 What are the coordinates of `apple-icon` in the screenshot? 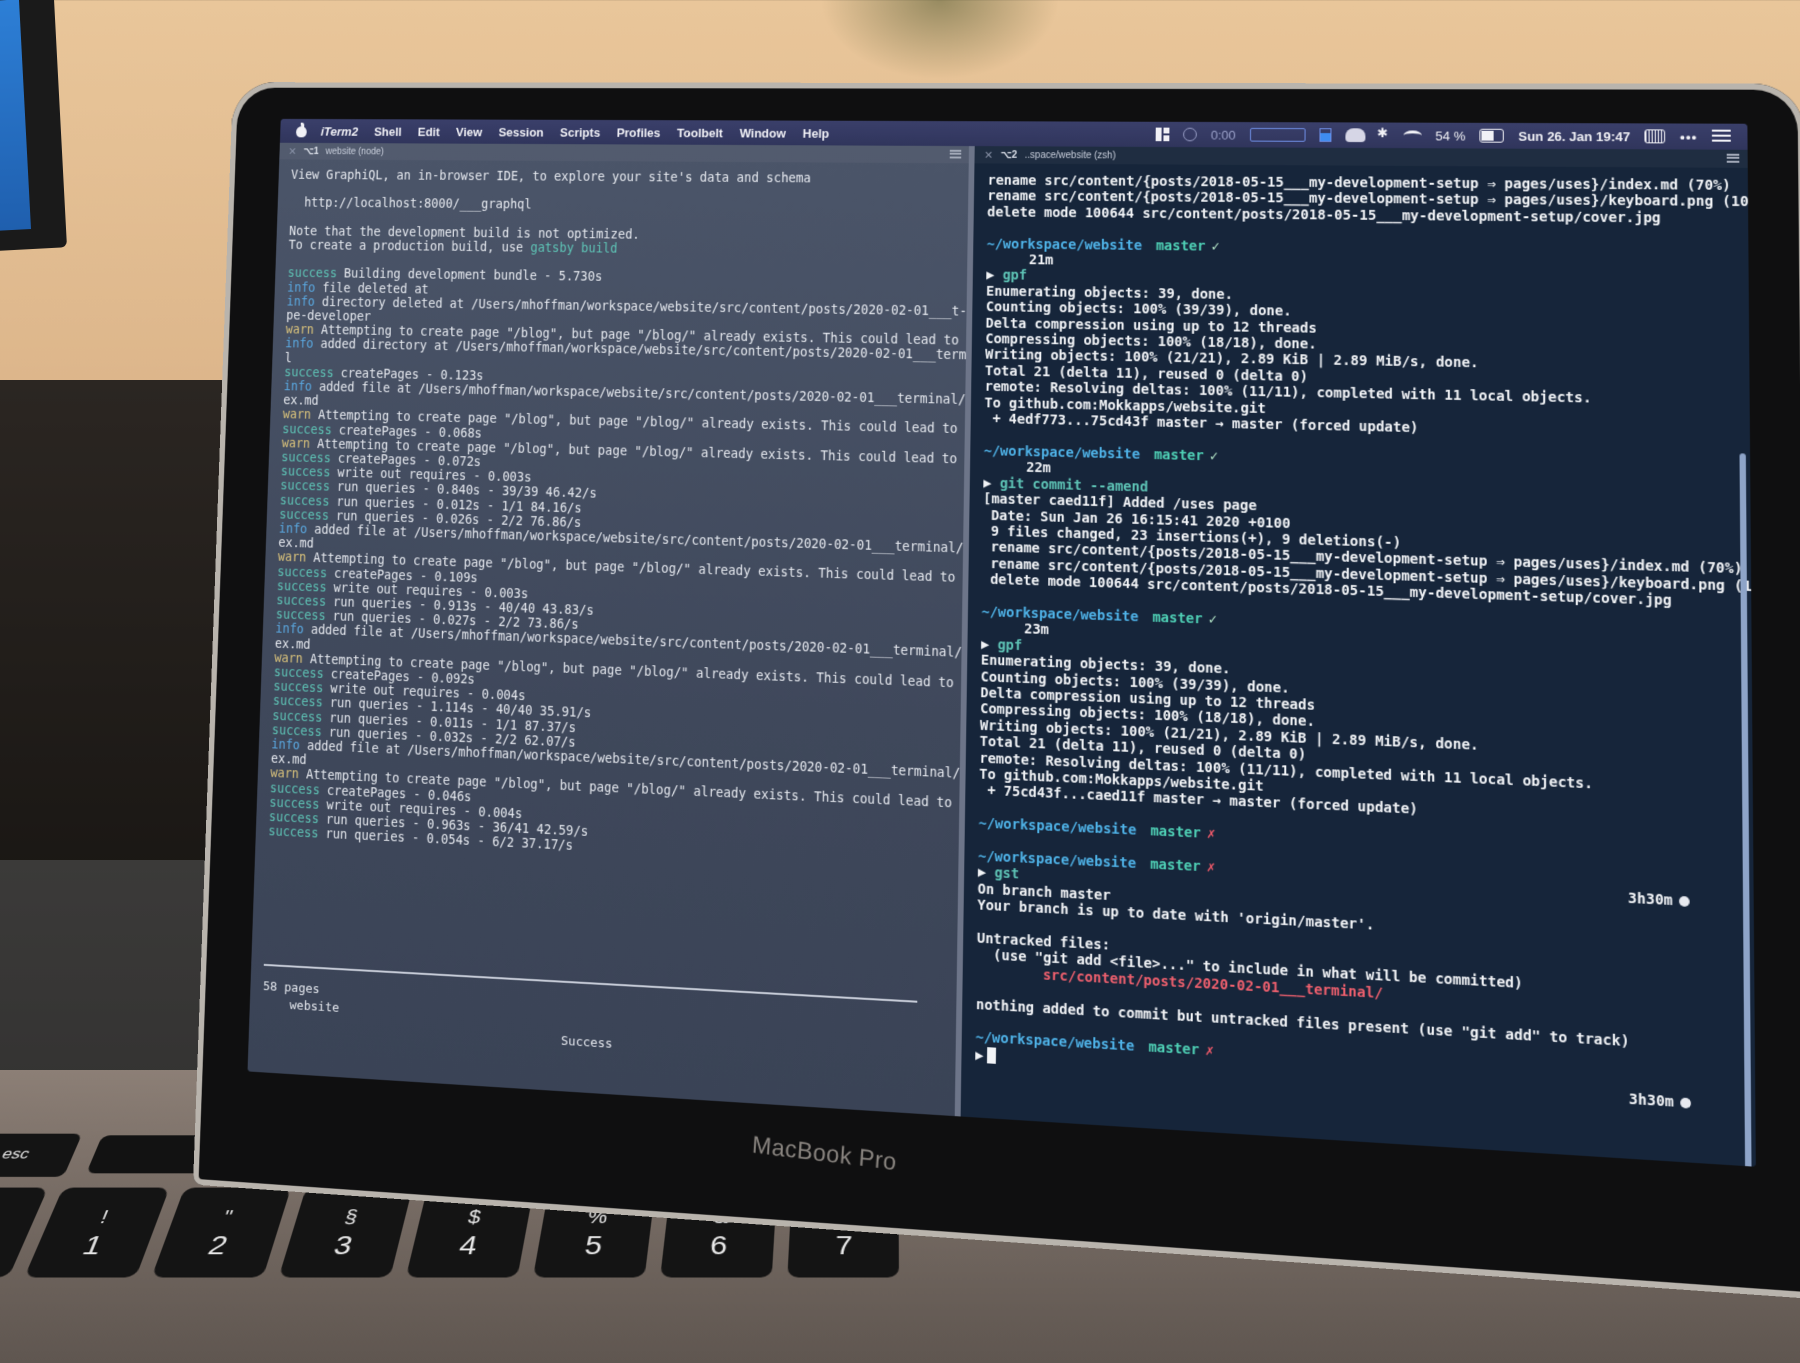 It's located at (301, 131).